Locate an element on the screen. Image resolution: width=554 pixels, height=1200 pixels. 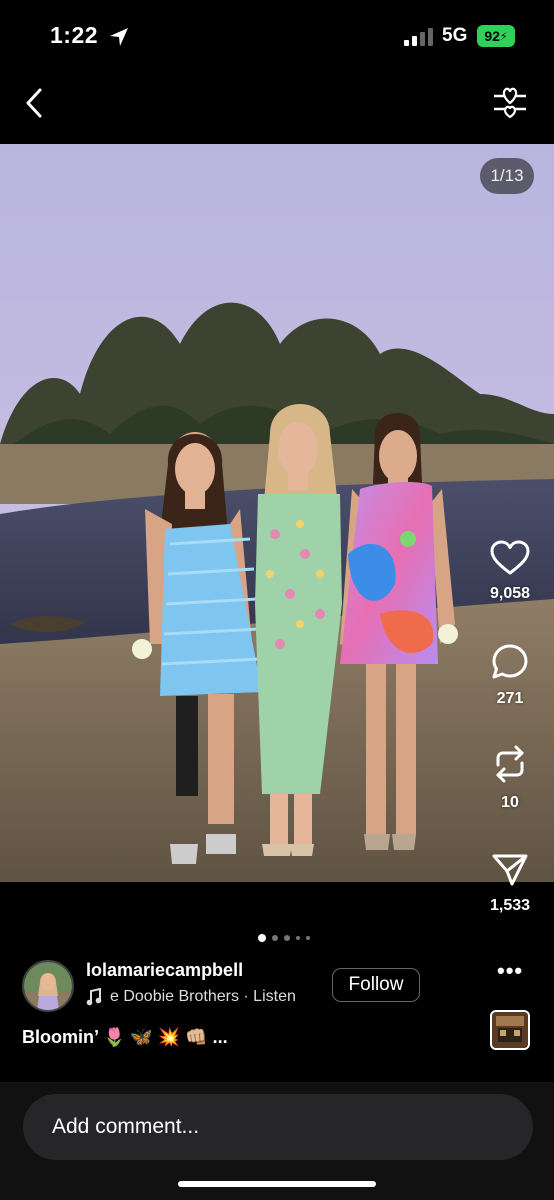
comment-icon is located at coordinates (510, 661).